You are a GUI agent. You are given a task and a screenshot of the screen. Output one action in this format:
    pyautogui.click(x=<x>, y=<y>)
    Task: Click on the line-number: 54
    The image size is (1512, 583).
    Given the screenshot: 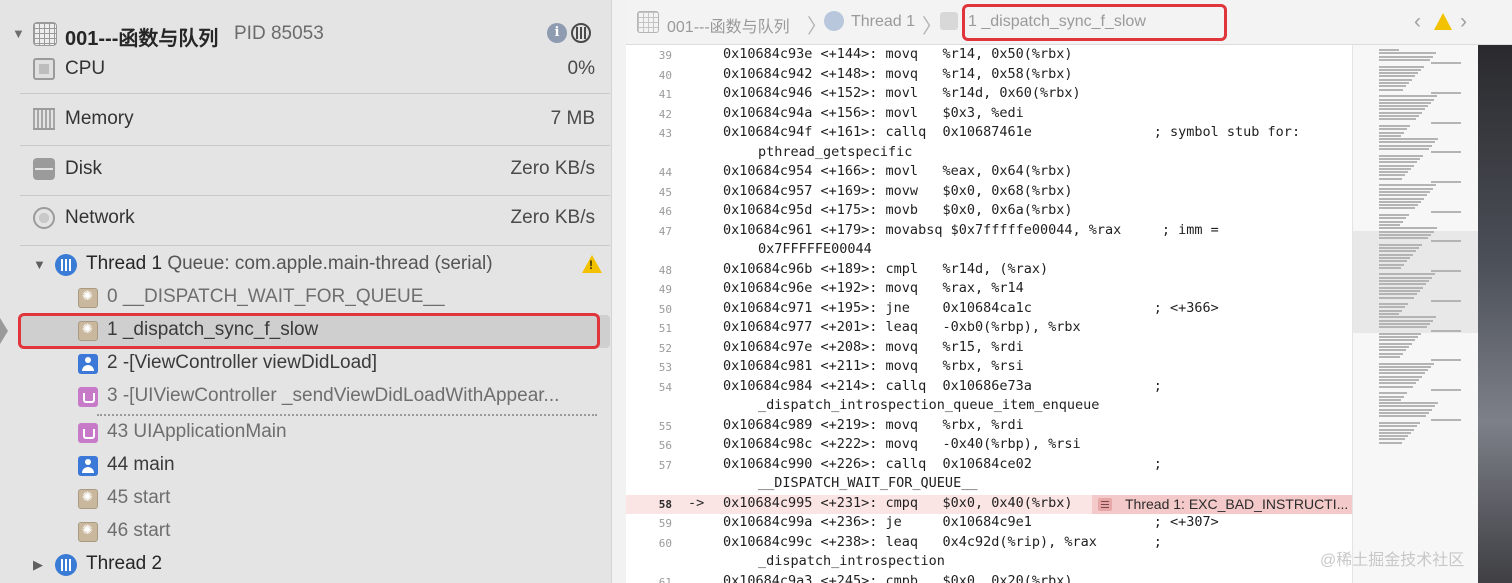 What is the action you would take?
    pyautogui.click(x=659, y=387)
    